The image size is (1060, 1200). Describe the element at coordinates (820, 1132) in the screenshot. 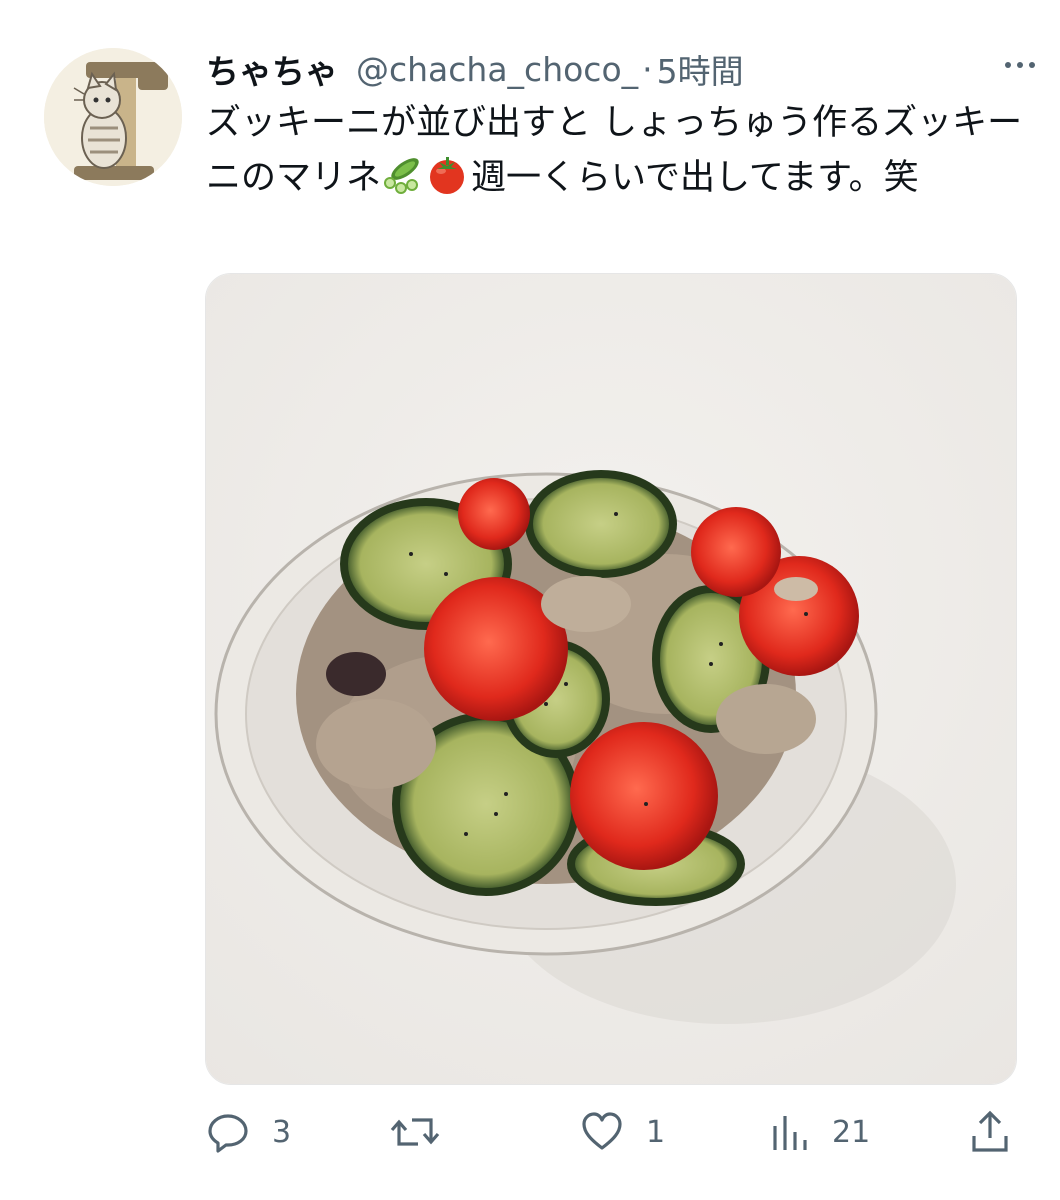

I see `views-button: 21` at that location.